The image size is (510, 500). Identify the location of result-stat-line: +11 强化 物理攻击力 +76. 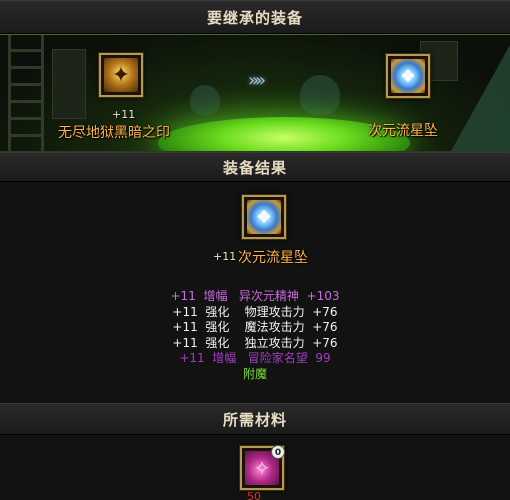
(255, 311).